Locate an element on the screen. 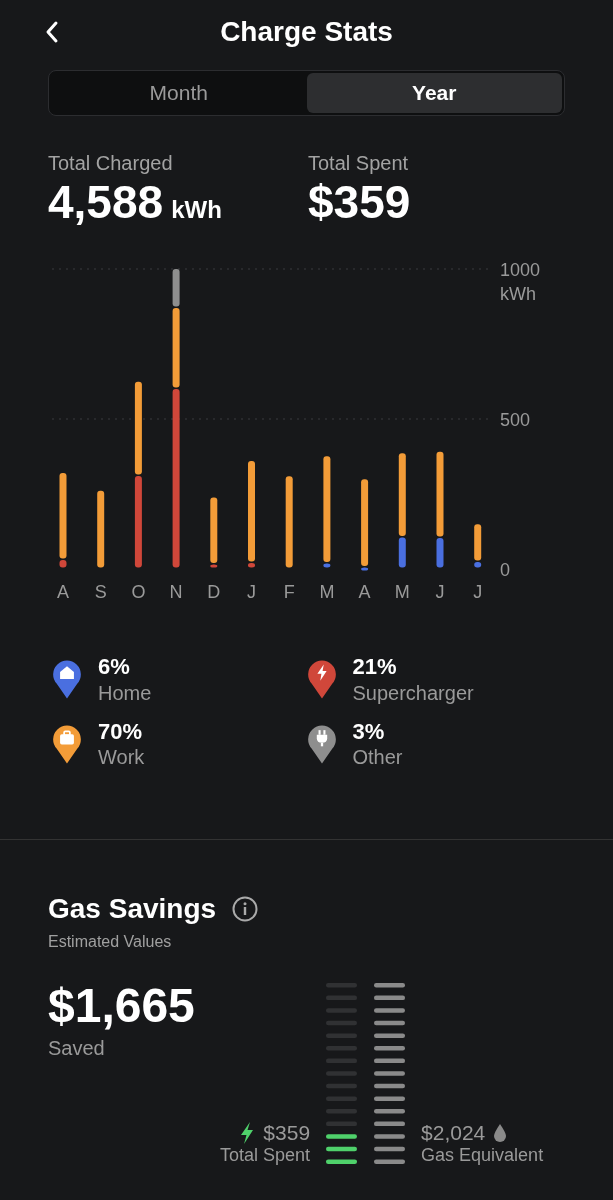 Image resolution: width=613 pixels, height=1200 pixels. axis-label: 0 is located at coordinates (505, 570).